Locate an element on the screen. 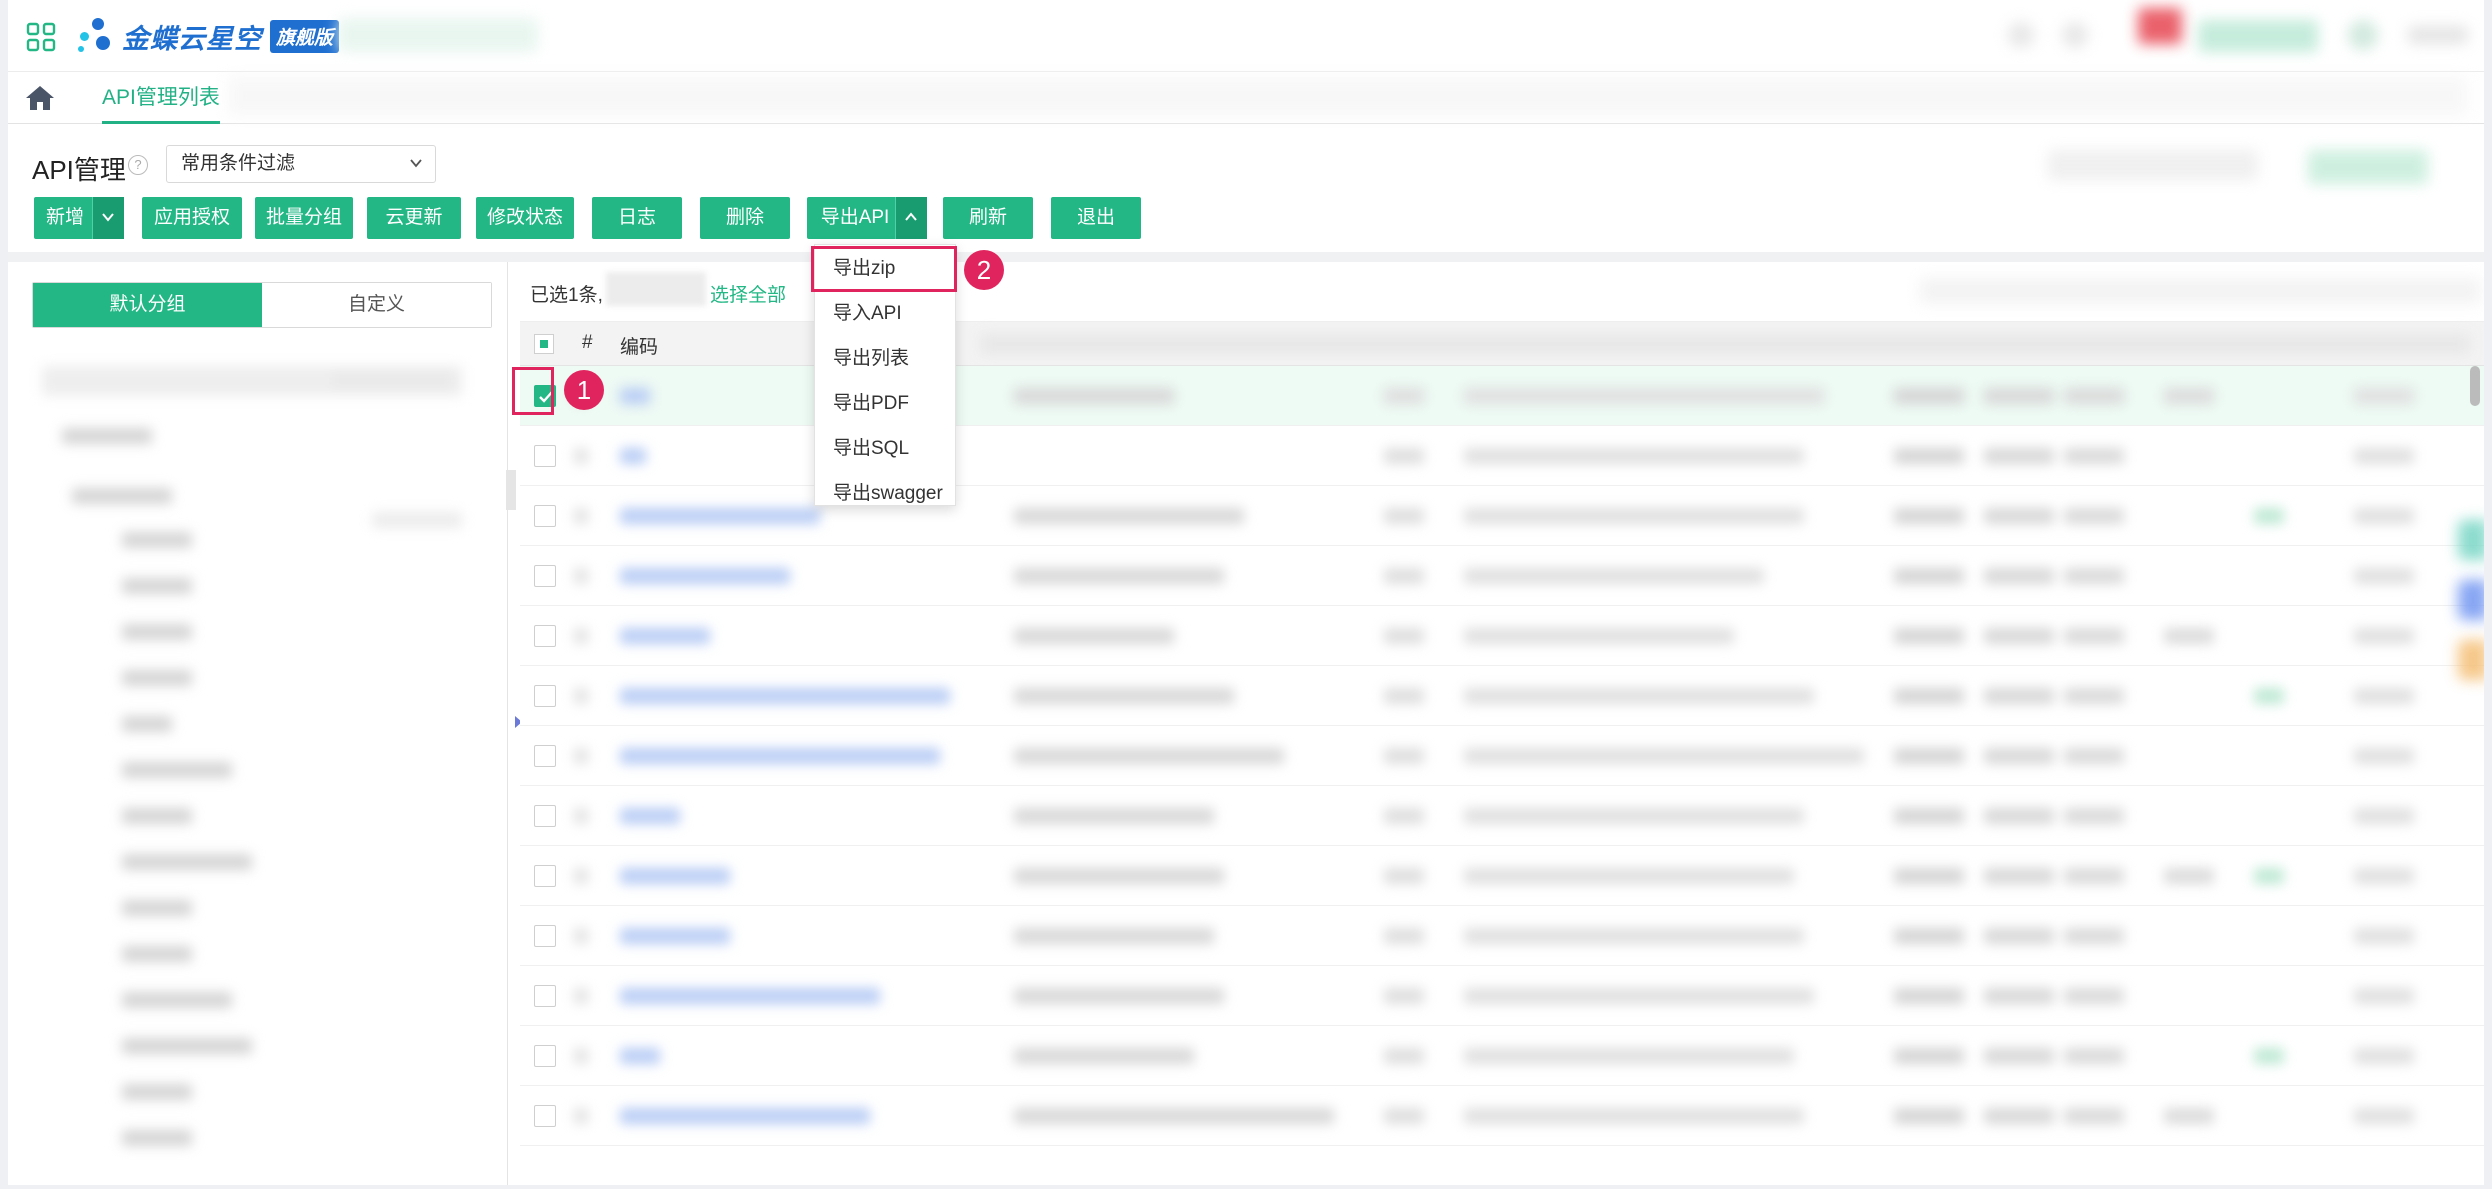 This screenshot has height=1189, width=2492. tab-api-management-list: API管理列表 is located at coordinates (161, 98).